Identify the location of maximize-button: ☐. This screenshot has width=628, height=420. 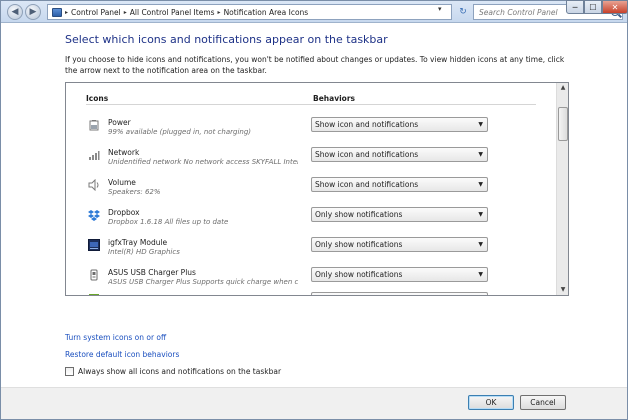
(593, 7).